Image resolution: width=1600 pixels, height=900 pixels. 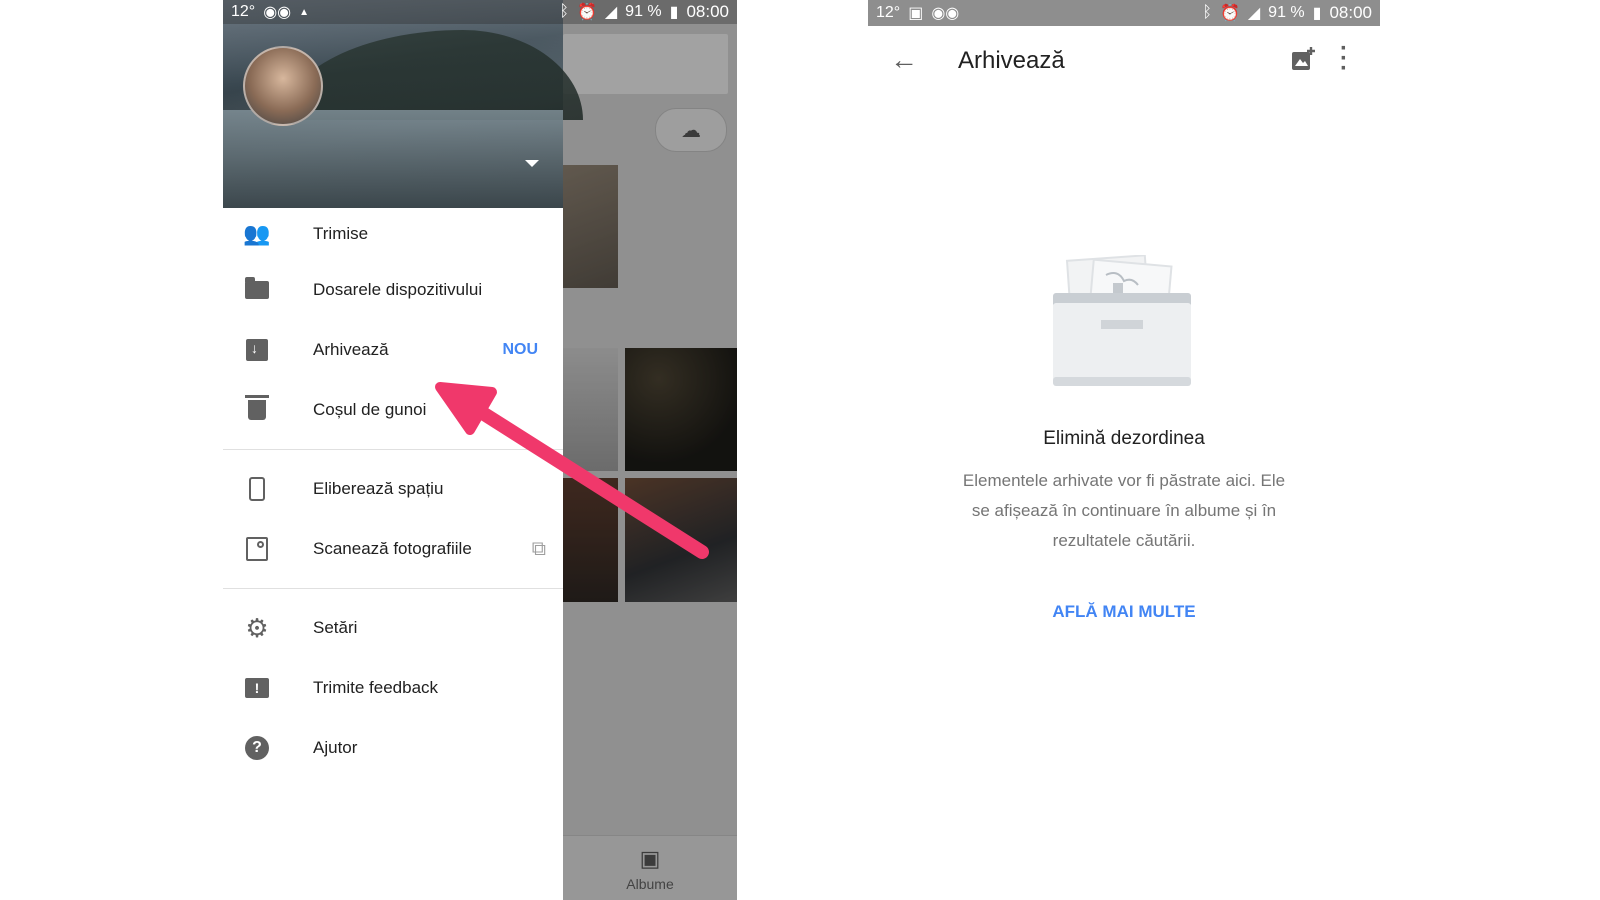 I want to click on app-bar: ← Arhivează · · ·, so click(x=1124, y=62).